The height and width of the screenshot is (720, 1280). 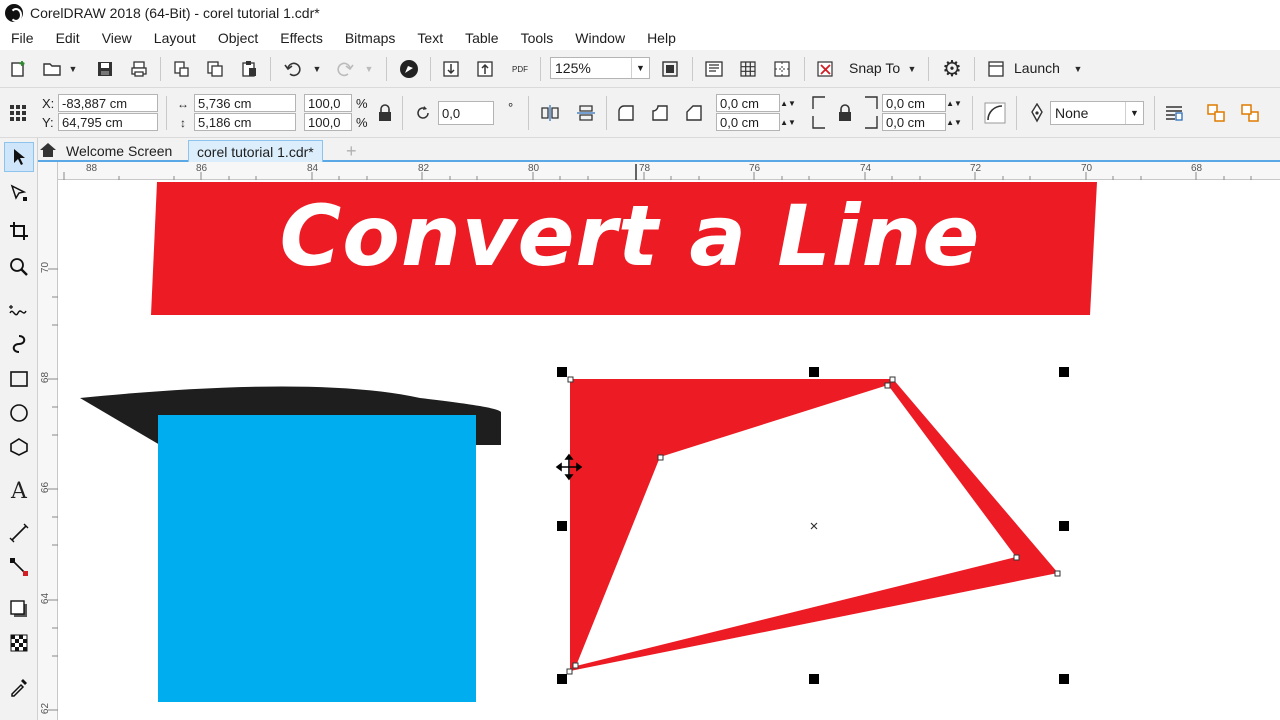 I want to click on launch-label: Launch, so click(x=1037, y=68).